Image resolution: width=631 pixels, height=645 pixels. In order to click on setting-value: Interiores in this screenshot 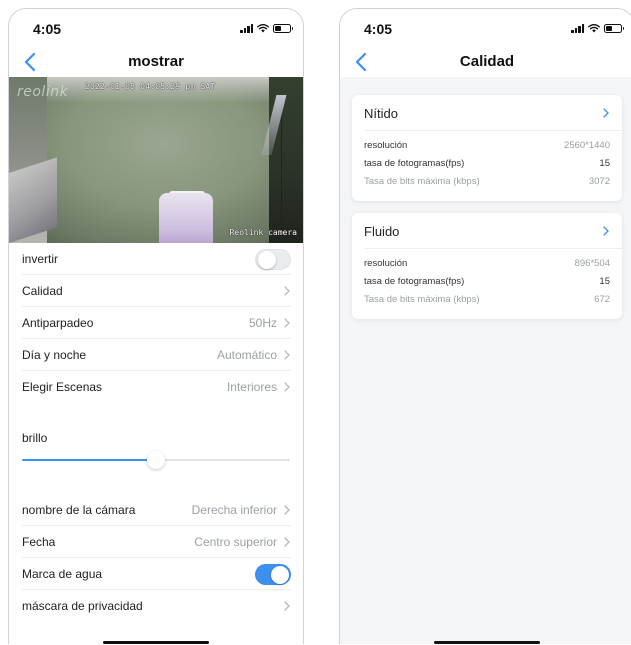, I will do `click(251, 387)`.